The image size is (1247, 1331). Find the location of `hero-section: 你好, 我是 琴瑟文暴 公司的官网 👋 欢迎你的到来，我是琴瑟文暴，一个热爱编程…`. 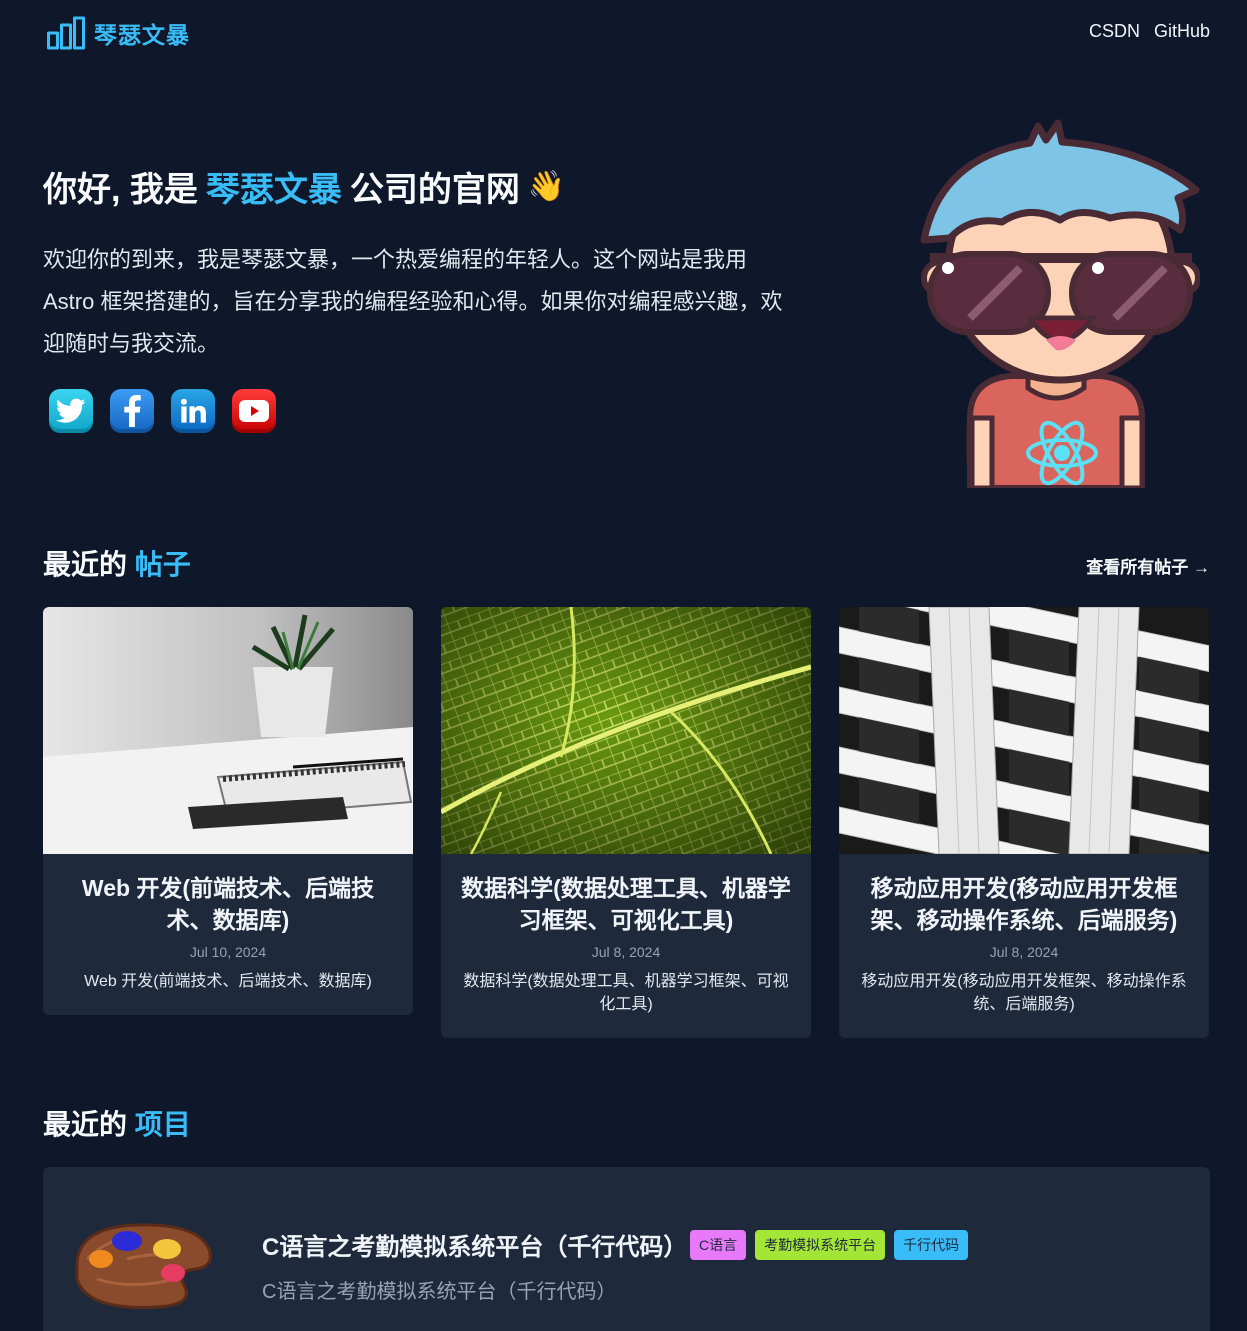

hero-section: 你好, 我是 琴瑟文暴 公司的官网 👋 欢迎你的到来，我是琴瑟文暴，一个热爱编程… is located at coordinates (423, 297).